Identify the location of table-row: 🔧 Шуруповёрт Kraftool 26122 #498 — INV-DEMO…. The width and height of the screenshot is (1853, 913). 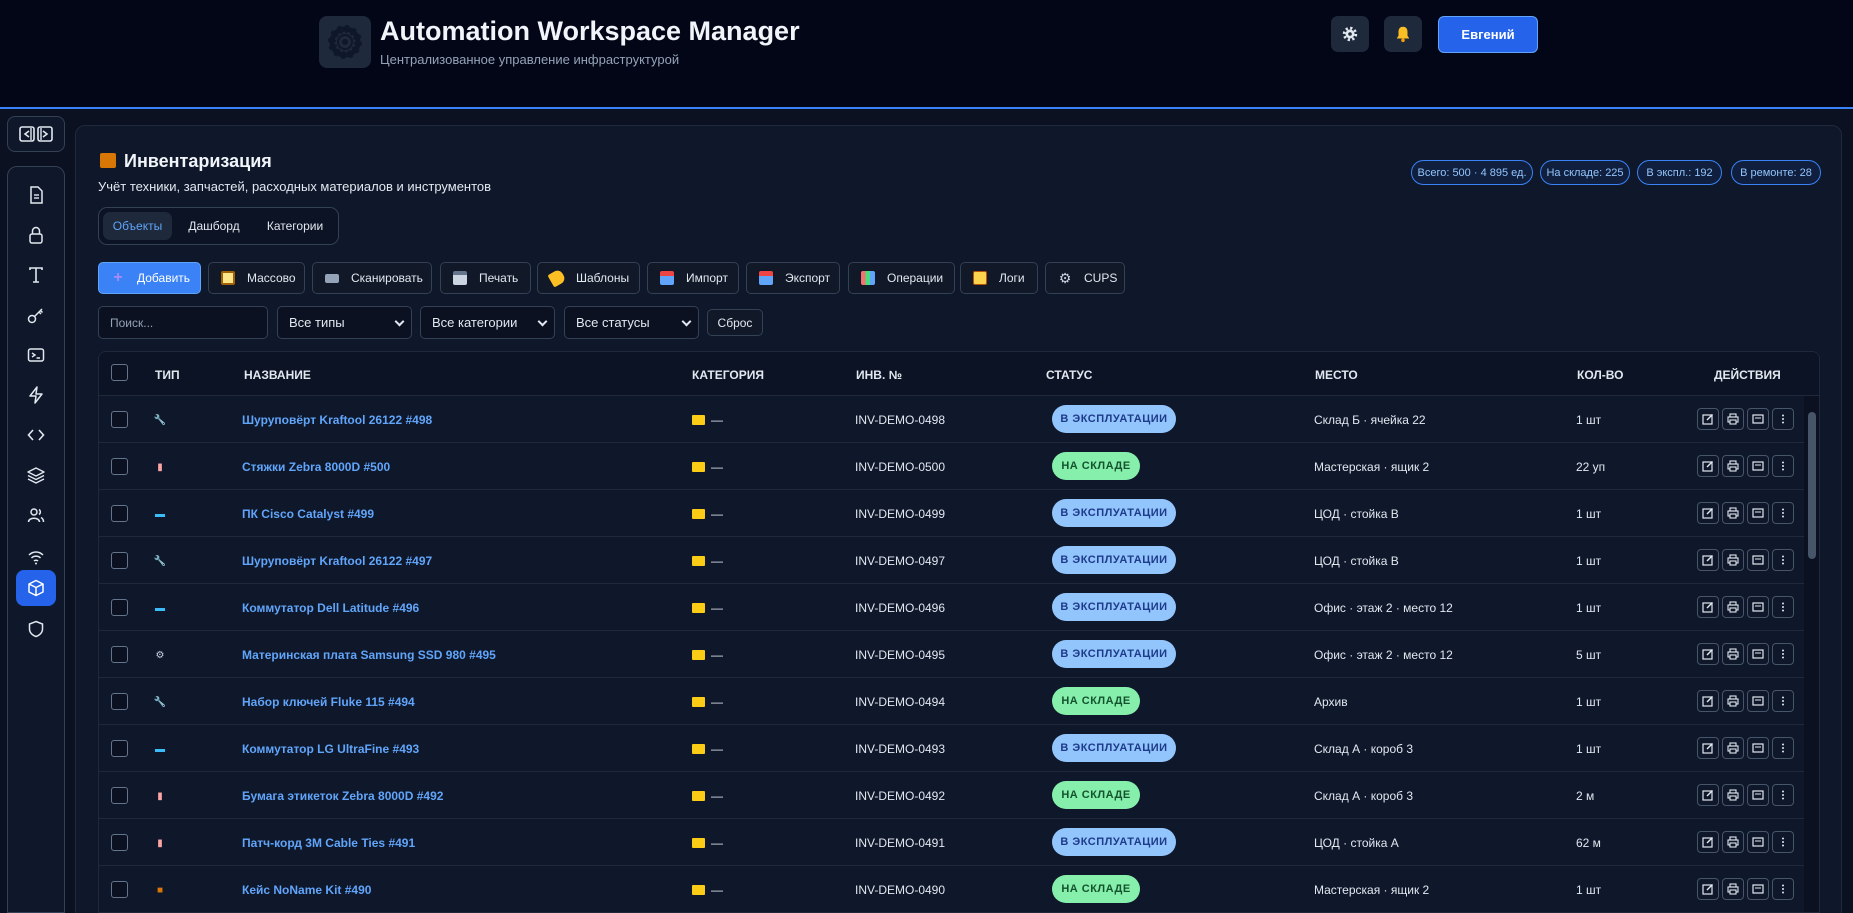
(951, 419).